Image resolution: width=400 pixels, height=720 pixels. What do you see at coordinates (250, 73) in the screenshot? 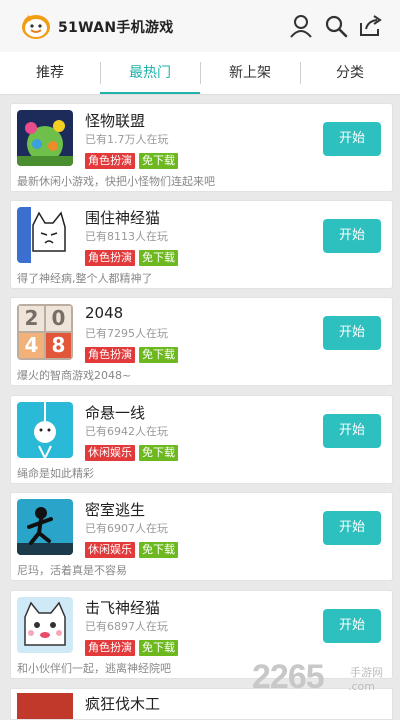
I see `tab-new-releases: 新上架` at bounding box center [250, 73].